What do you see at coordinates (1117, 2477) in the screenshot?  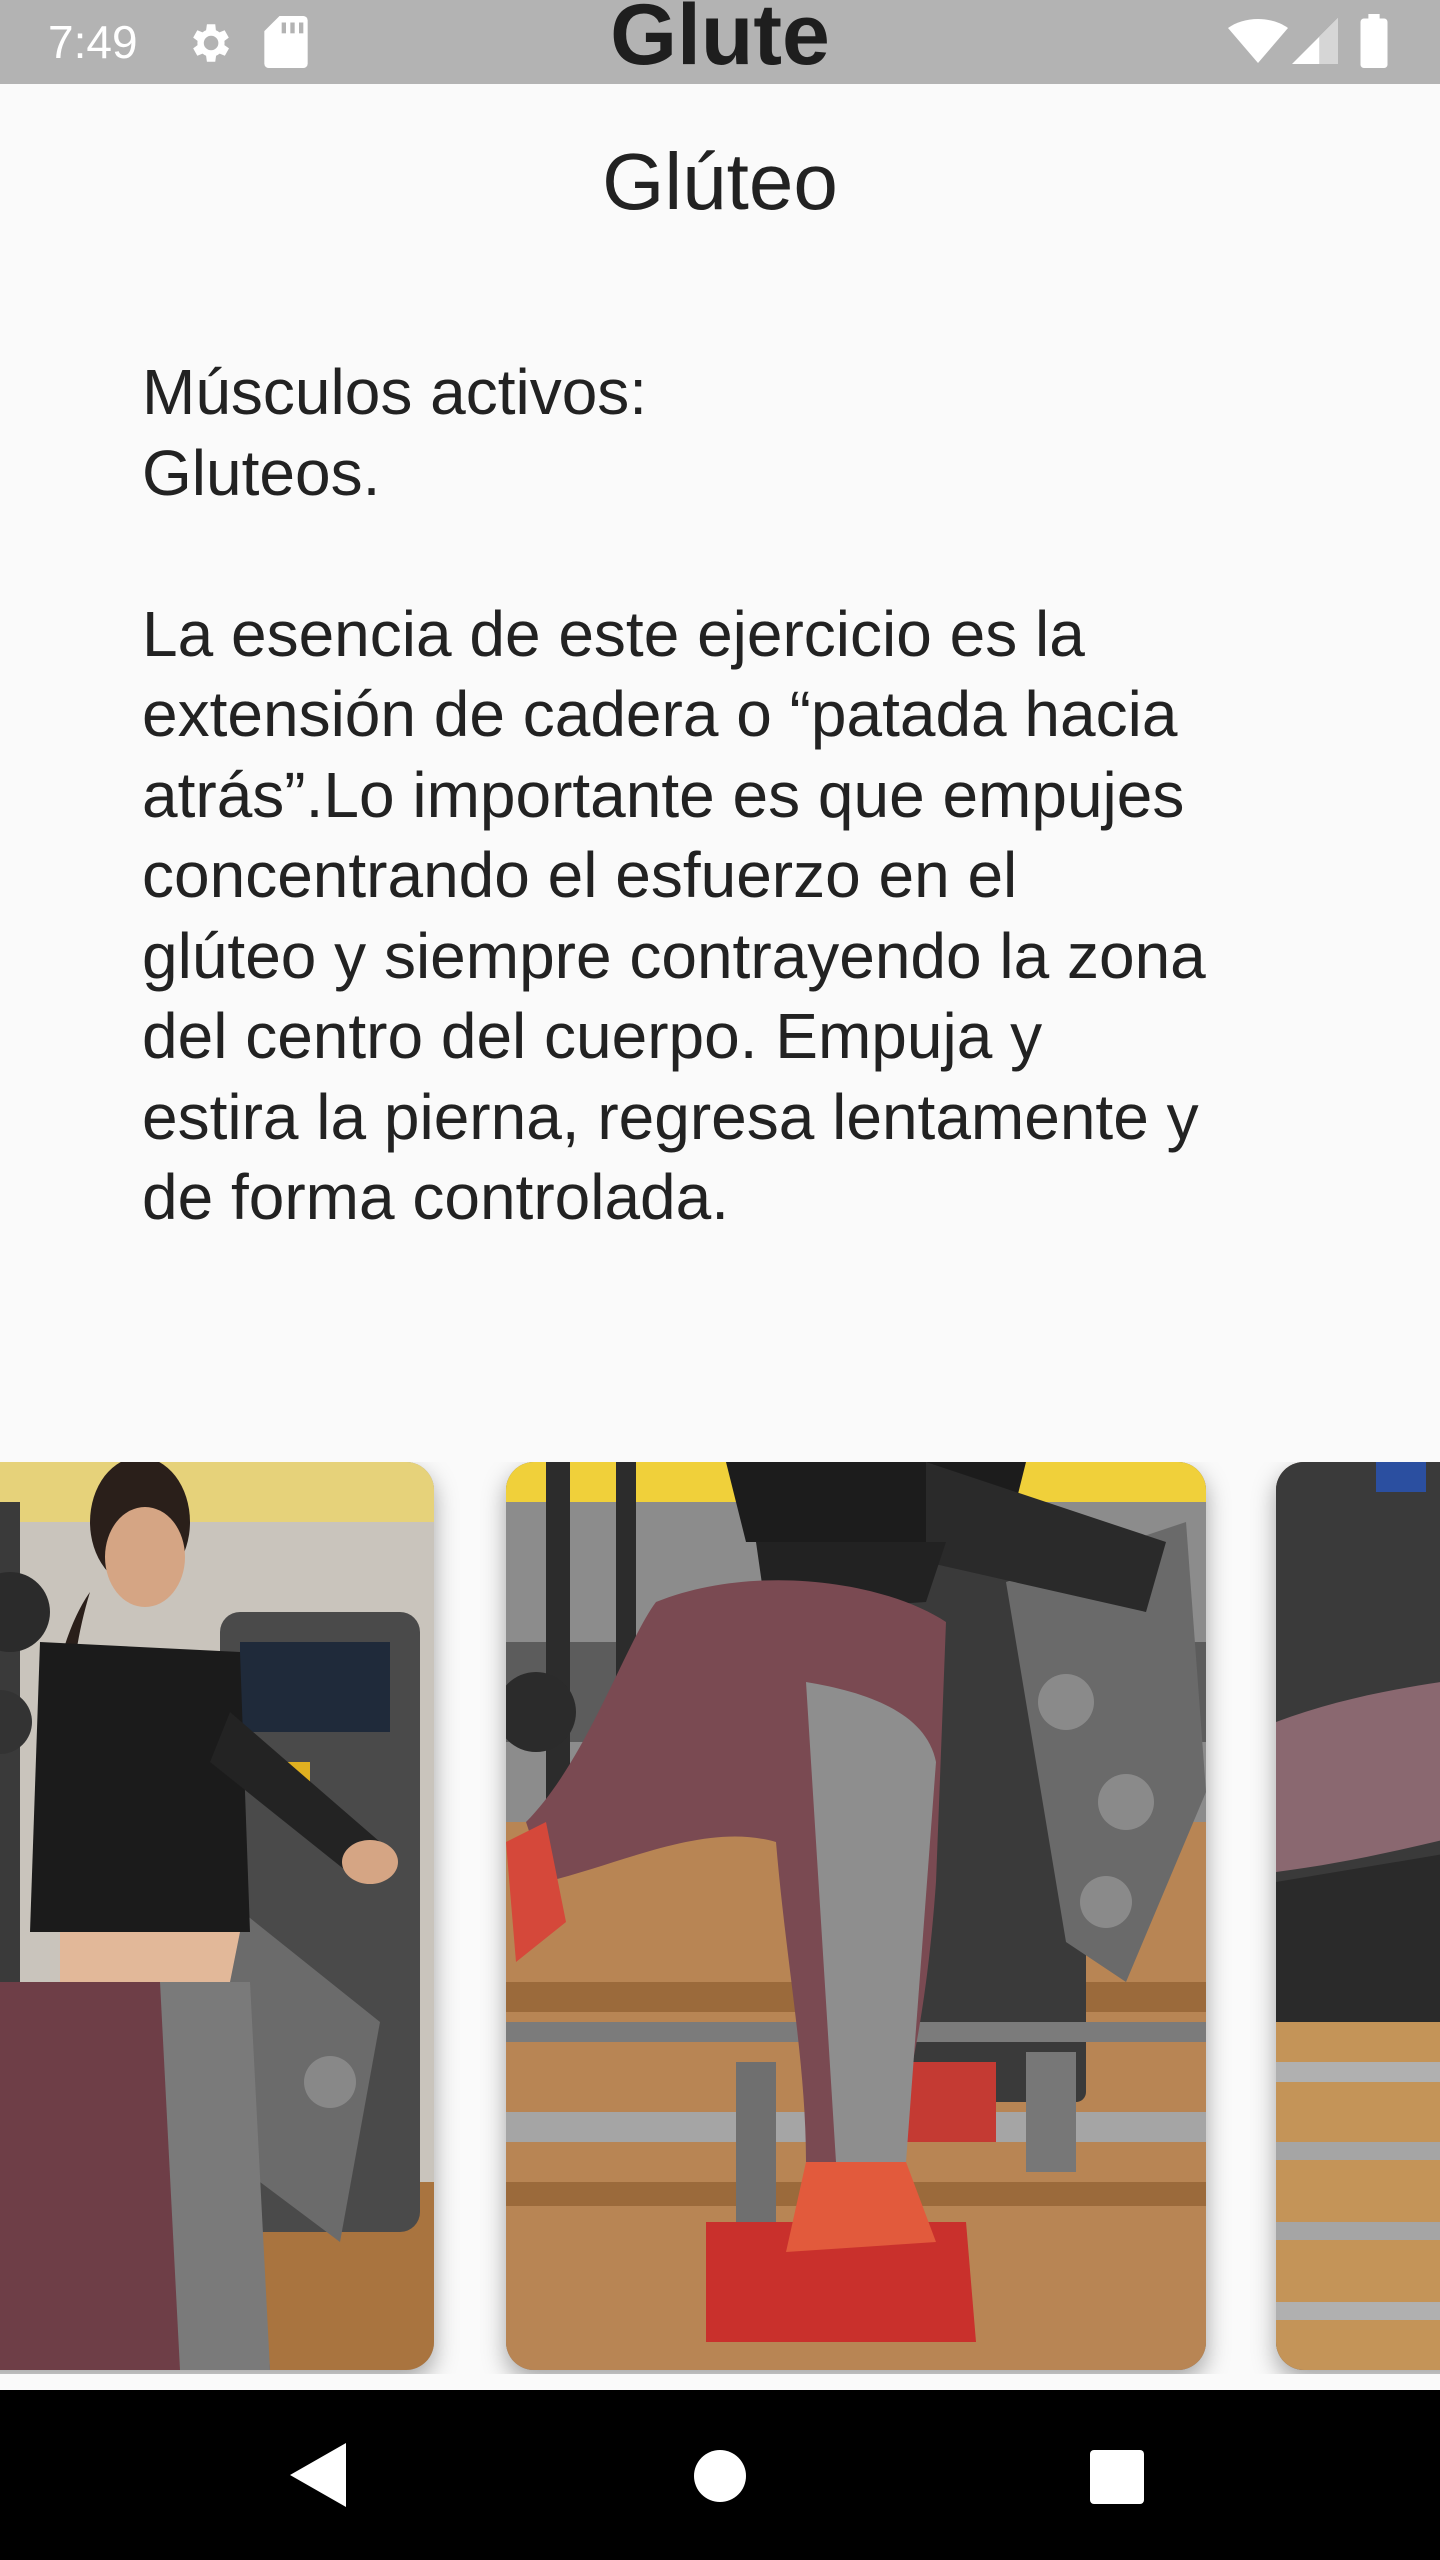 I see `recents-icon` at bounding box center [1117, 2477].